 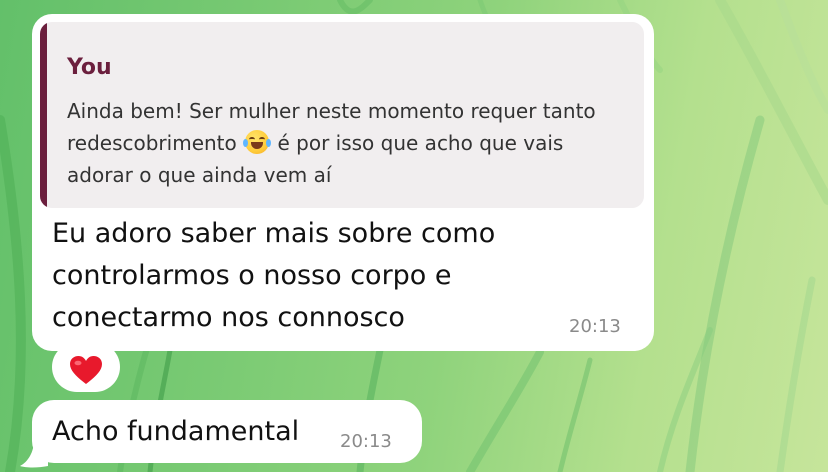 I want to click on red-heart-icon, so click(x=86, y=370).